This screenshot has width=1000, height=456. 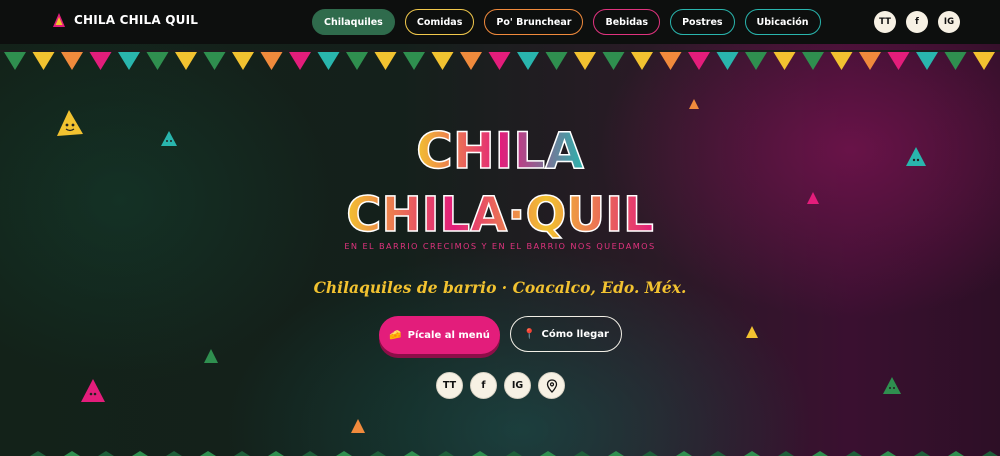 I want to click on nav-item-postres: Postres, so click(x=702, y=22).